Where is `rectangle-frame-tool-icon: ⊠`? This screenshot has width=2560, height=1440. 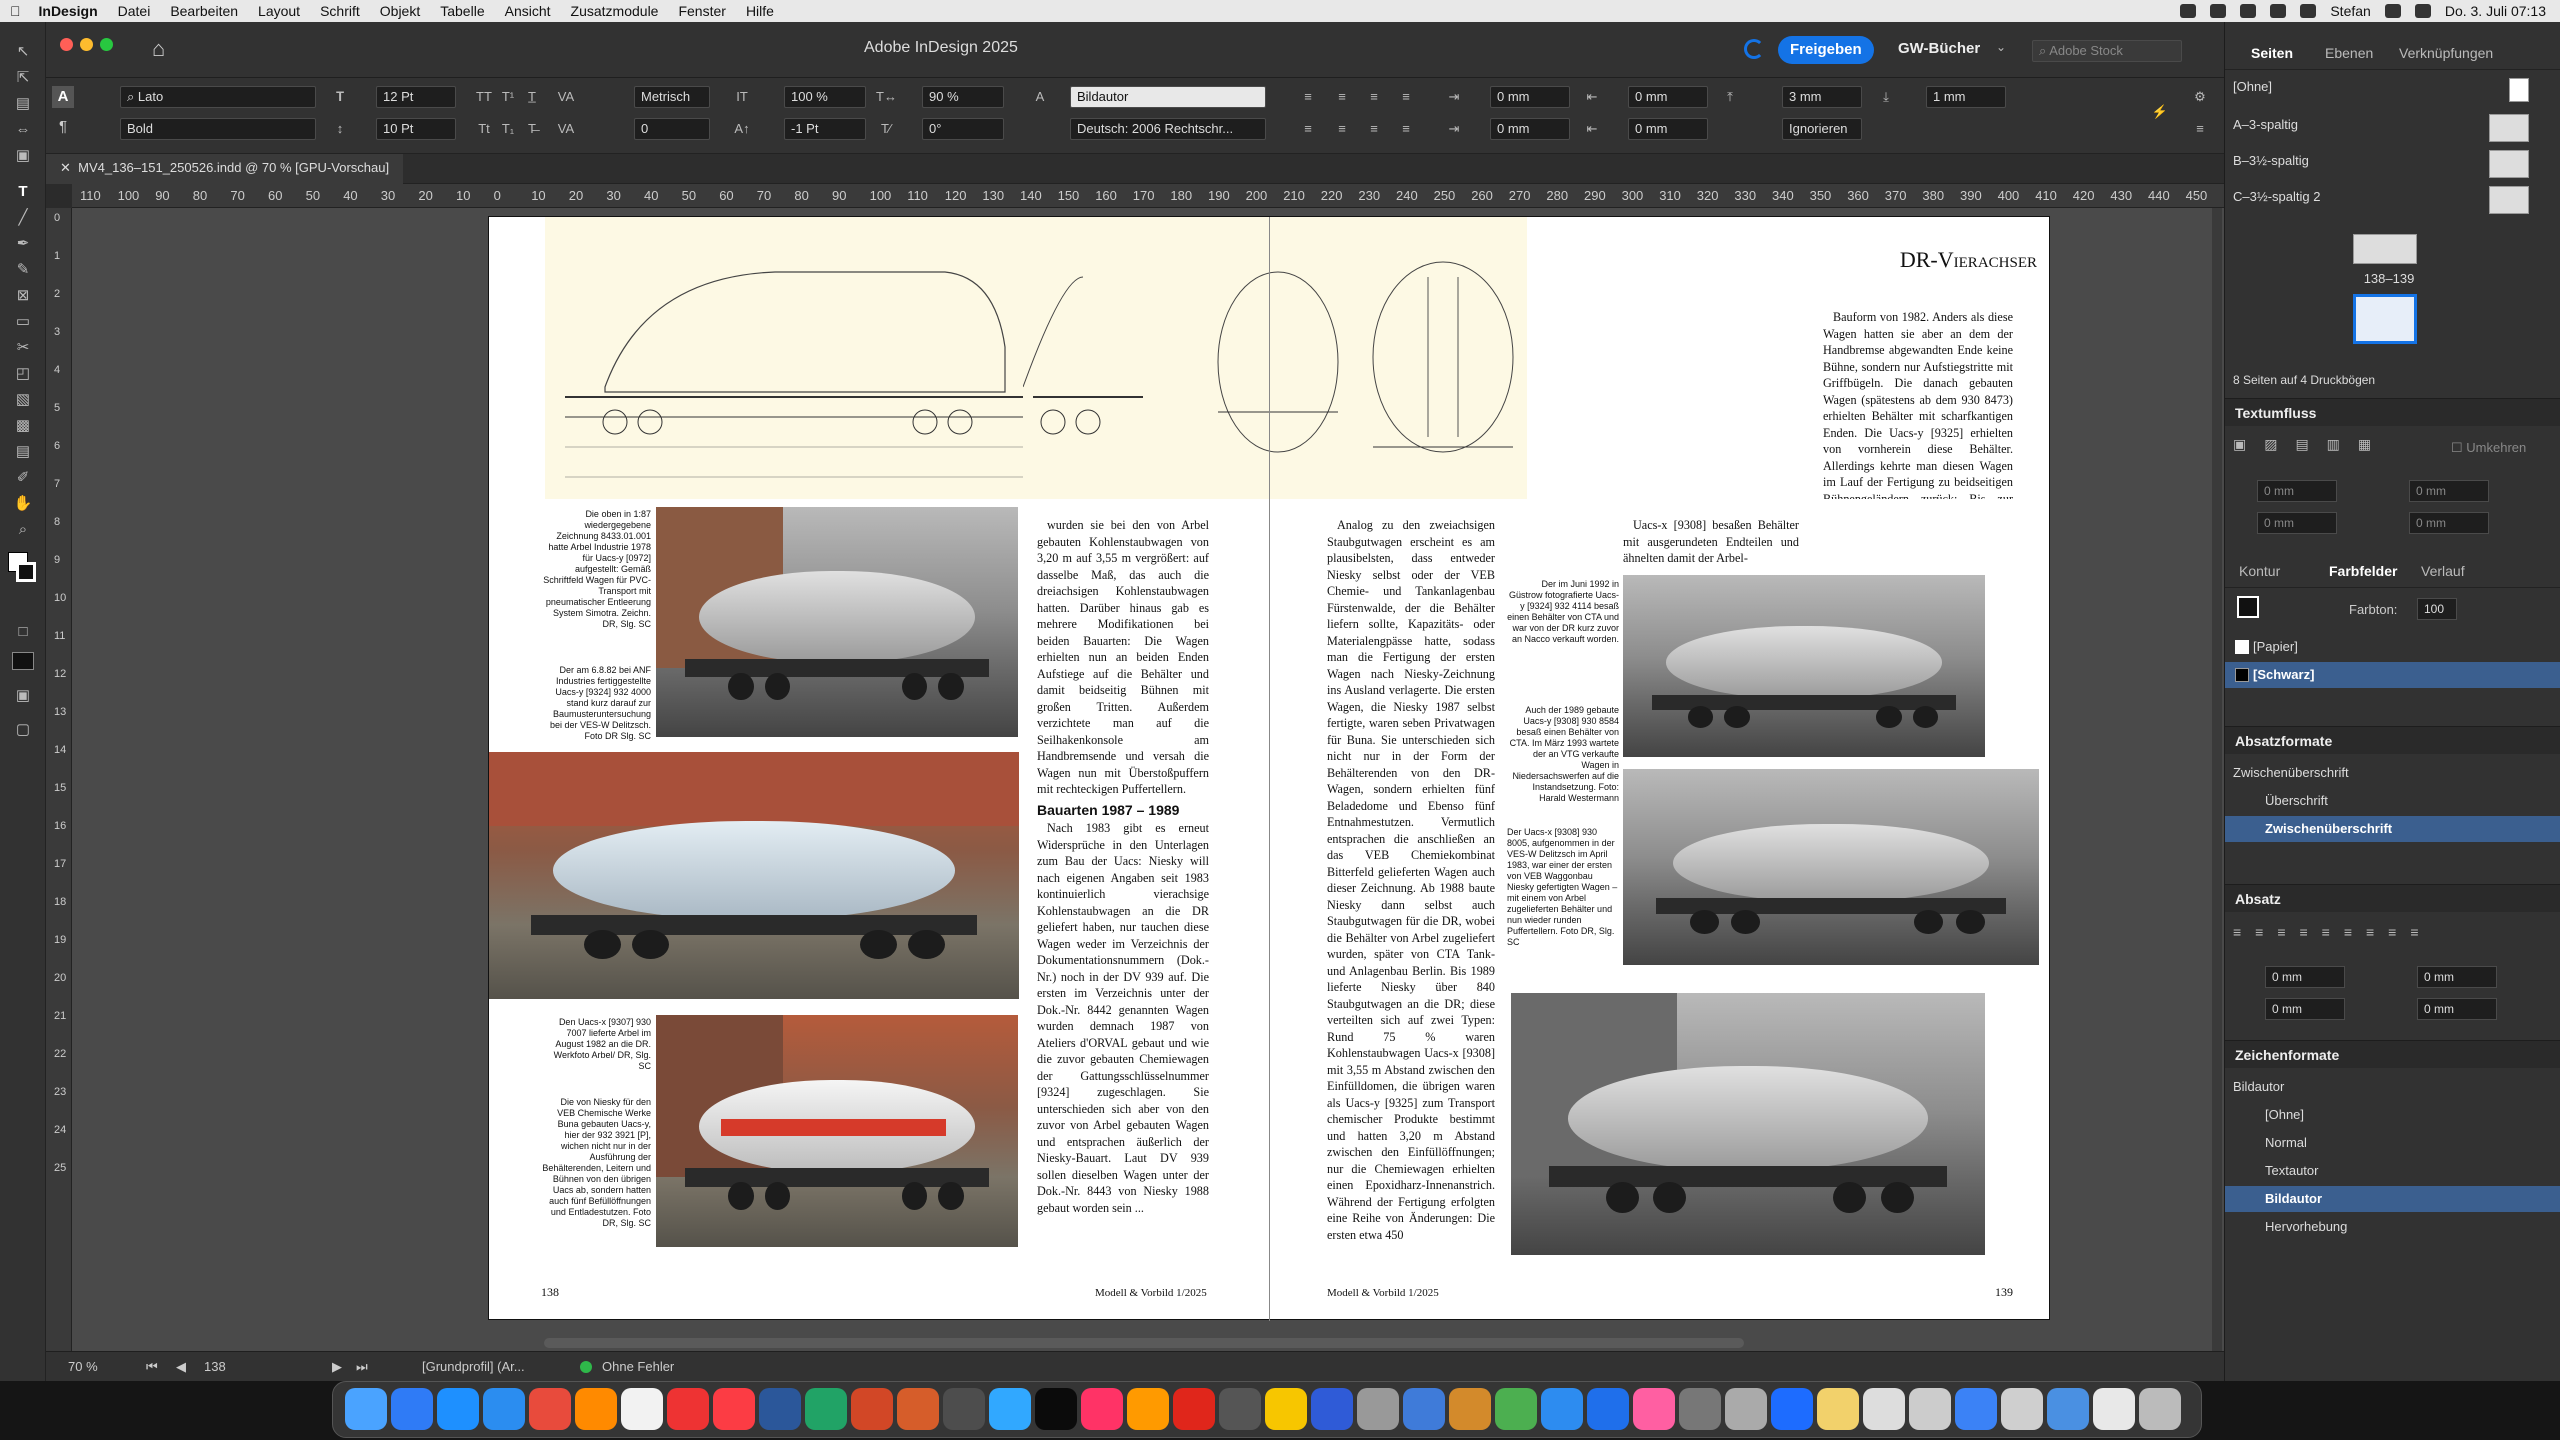
rectangle-frame-tool-icon: ⊠ is located at coordinates (23, 296).